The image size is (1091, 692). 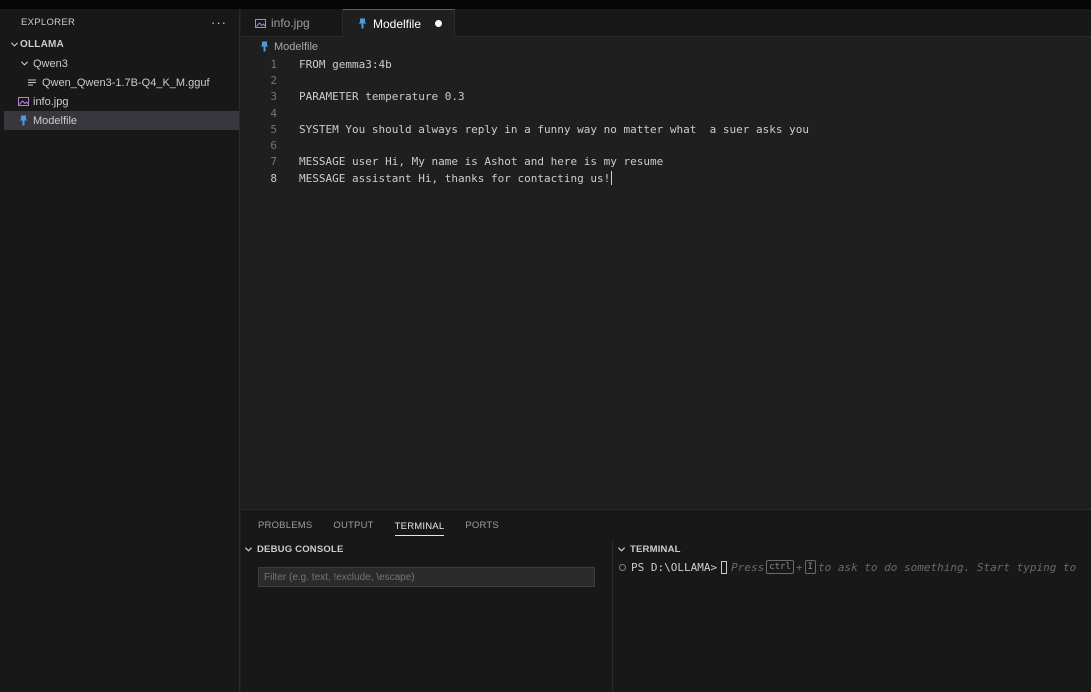 I want to click on window-top-strip, so click(x=545, y=4).